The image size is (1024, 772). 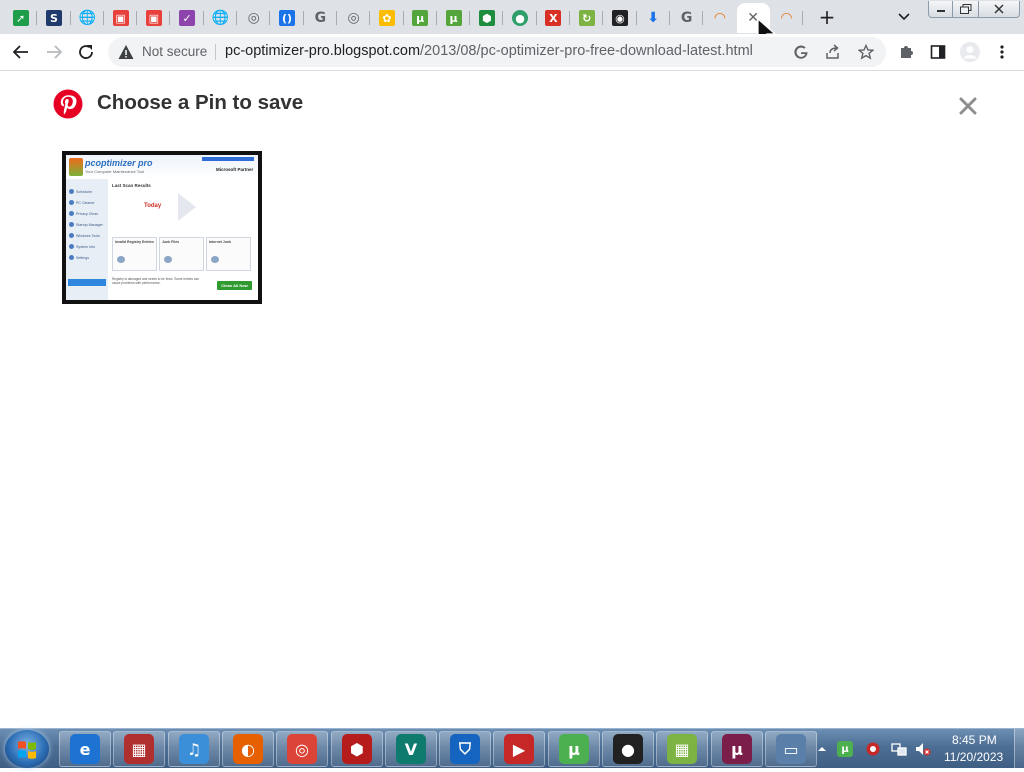 What do you see at coordinates (357, 749) in the screenshot?
I see `taskbar-app-button: ⬢` at bounding box center [357, 749].